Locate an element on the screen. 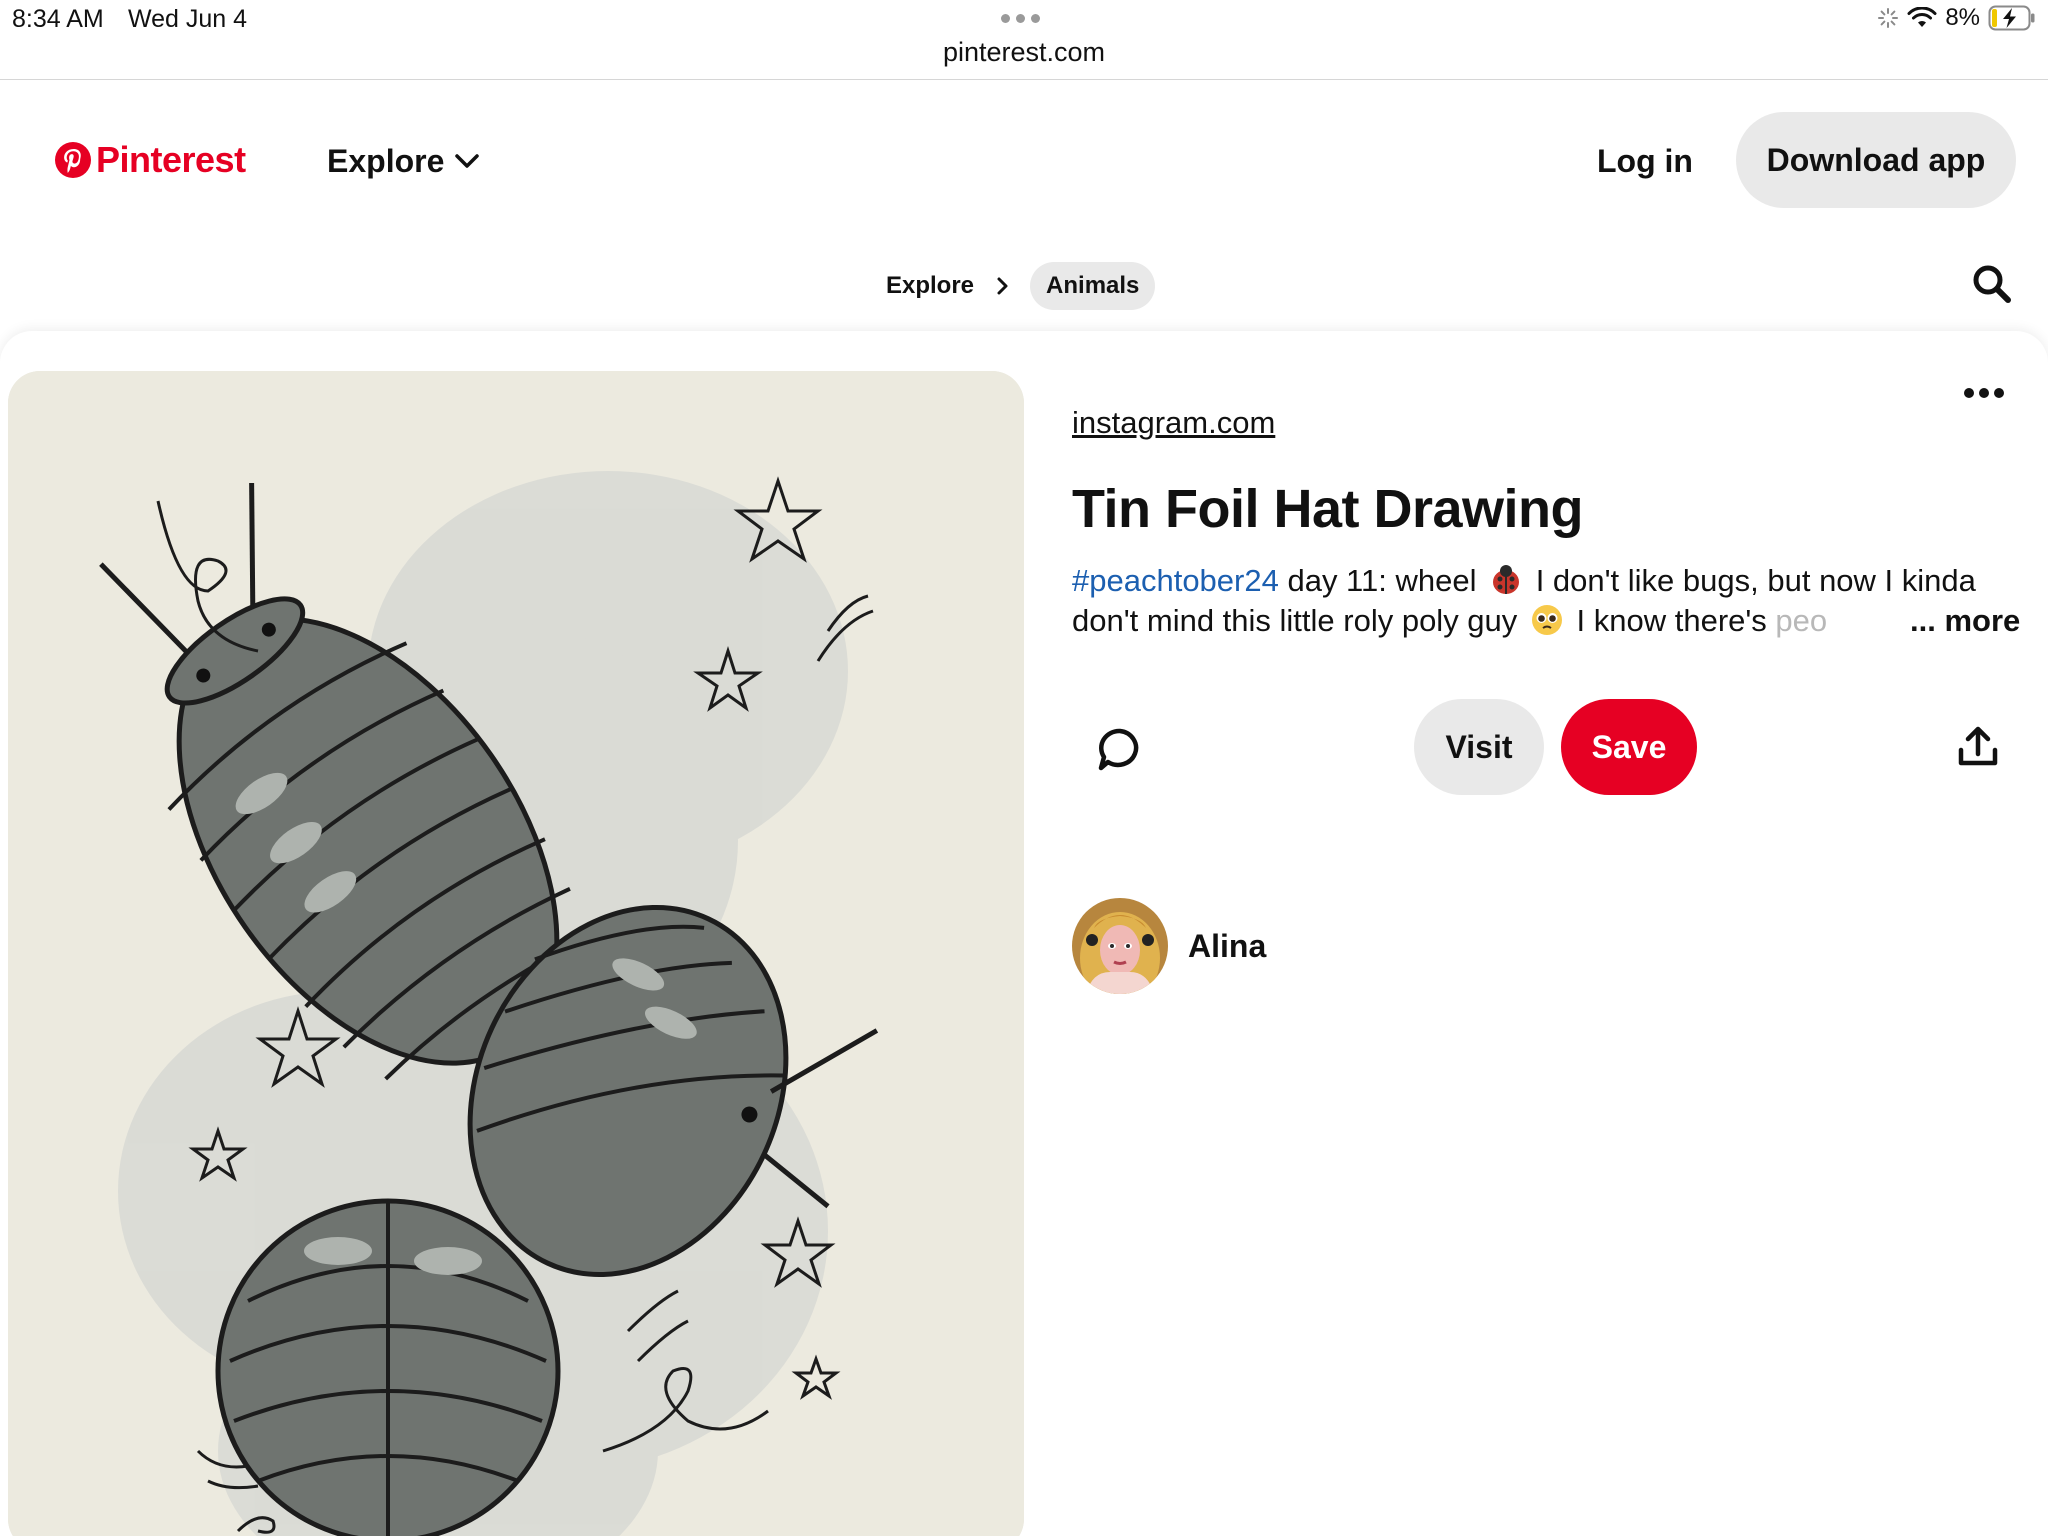 This screenshot has height=1536, width=2048. chevron-down-icon is located at coordinates (467, 161).